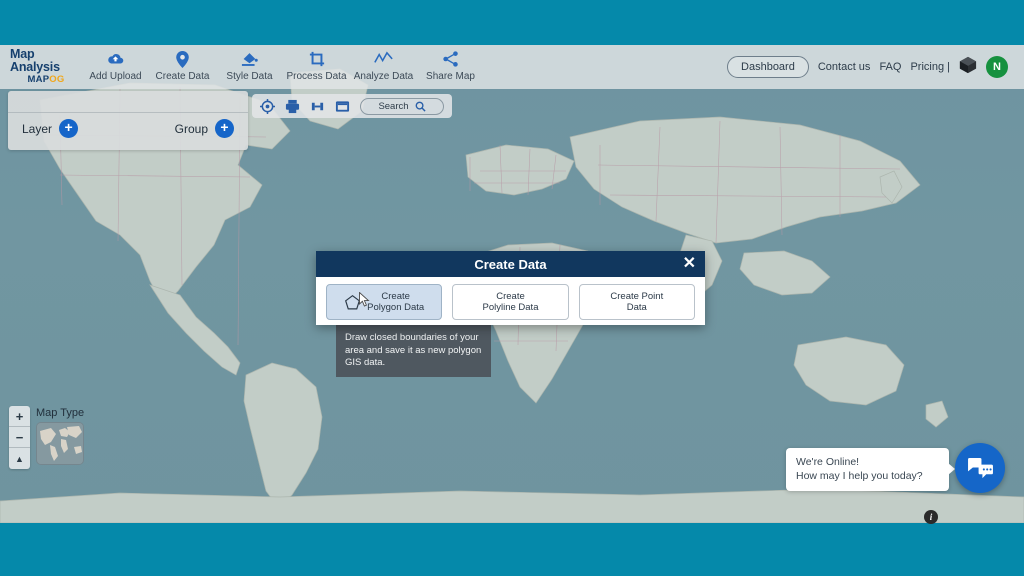 This screenshot has width=1024, height=576. I want to click on create-polyline-data-button: Create Polyline Data, so click(510, 302).